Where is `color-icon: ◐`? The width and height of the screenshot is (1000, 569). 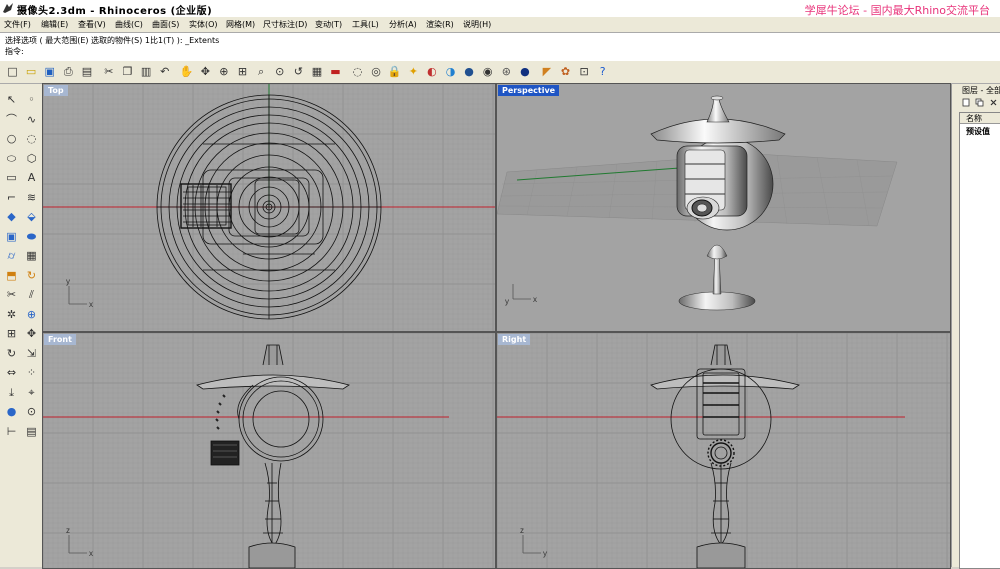
color-icon: ◐ is located at coordinates (431, 71).